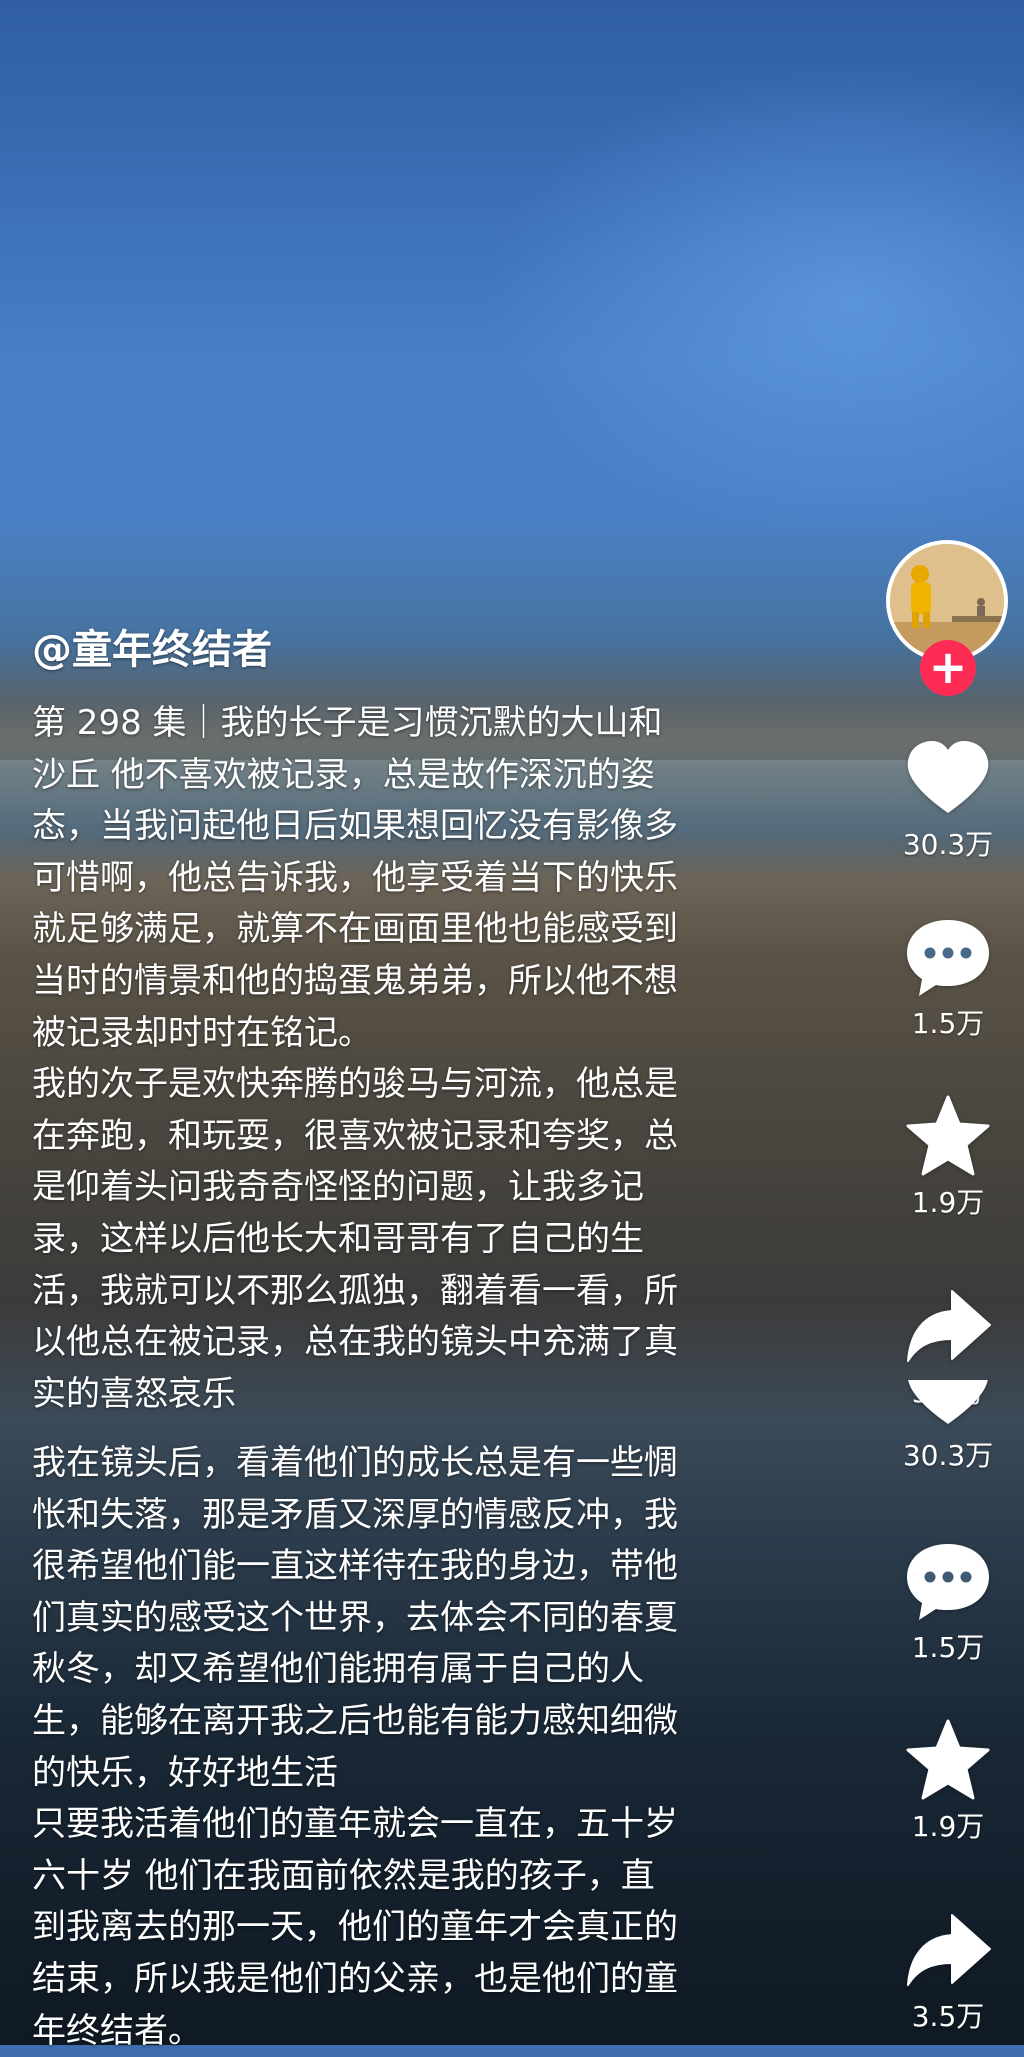 This screenshot has width=1024, height=2057. What do you see at coordinates (355, 929) in the screenshot?
I see `caption-line: 就足够满足，就算不在画面里他也能感受到` at bounding box center [355, 929].